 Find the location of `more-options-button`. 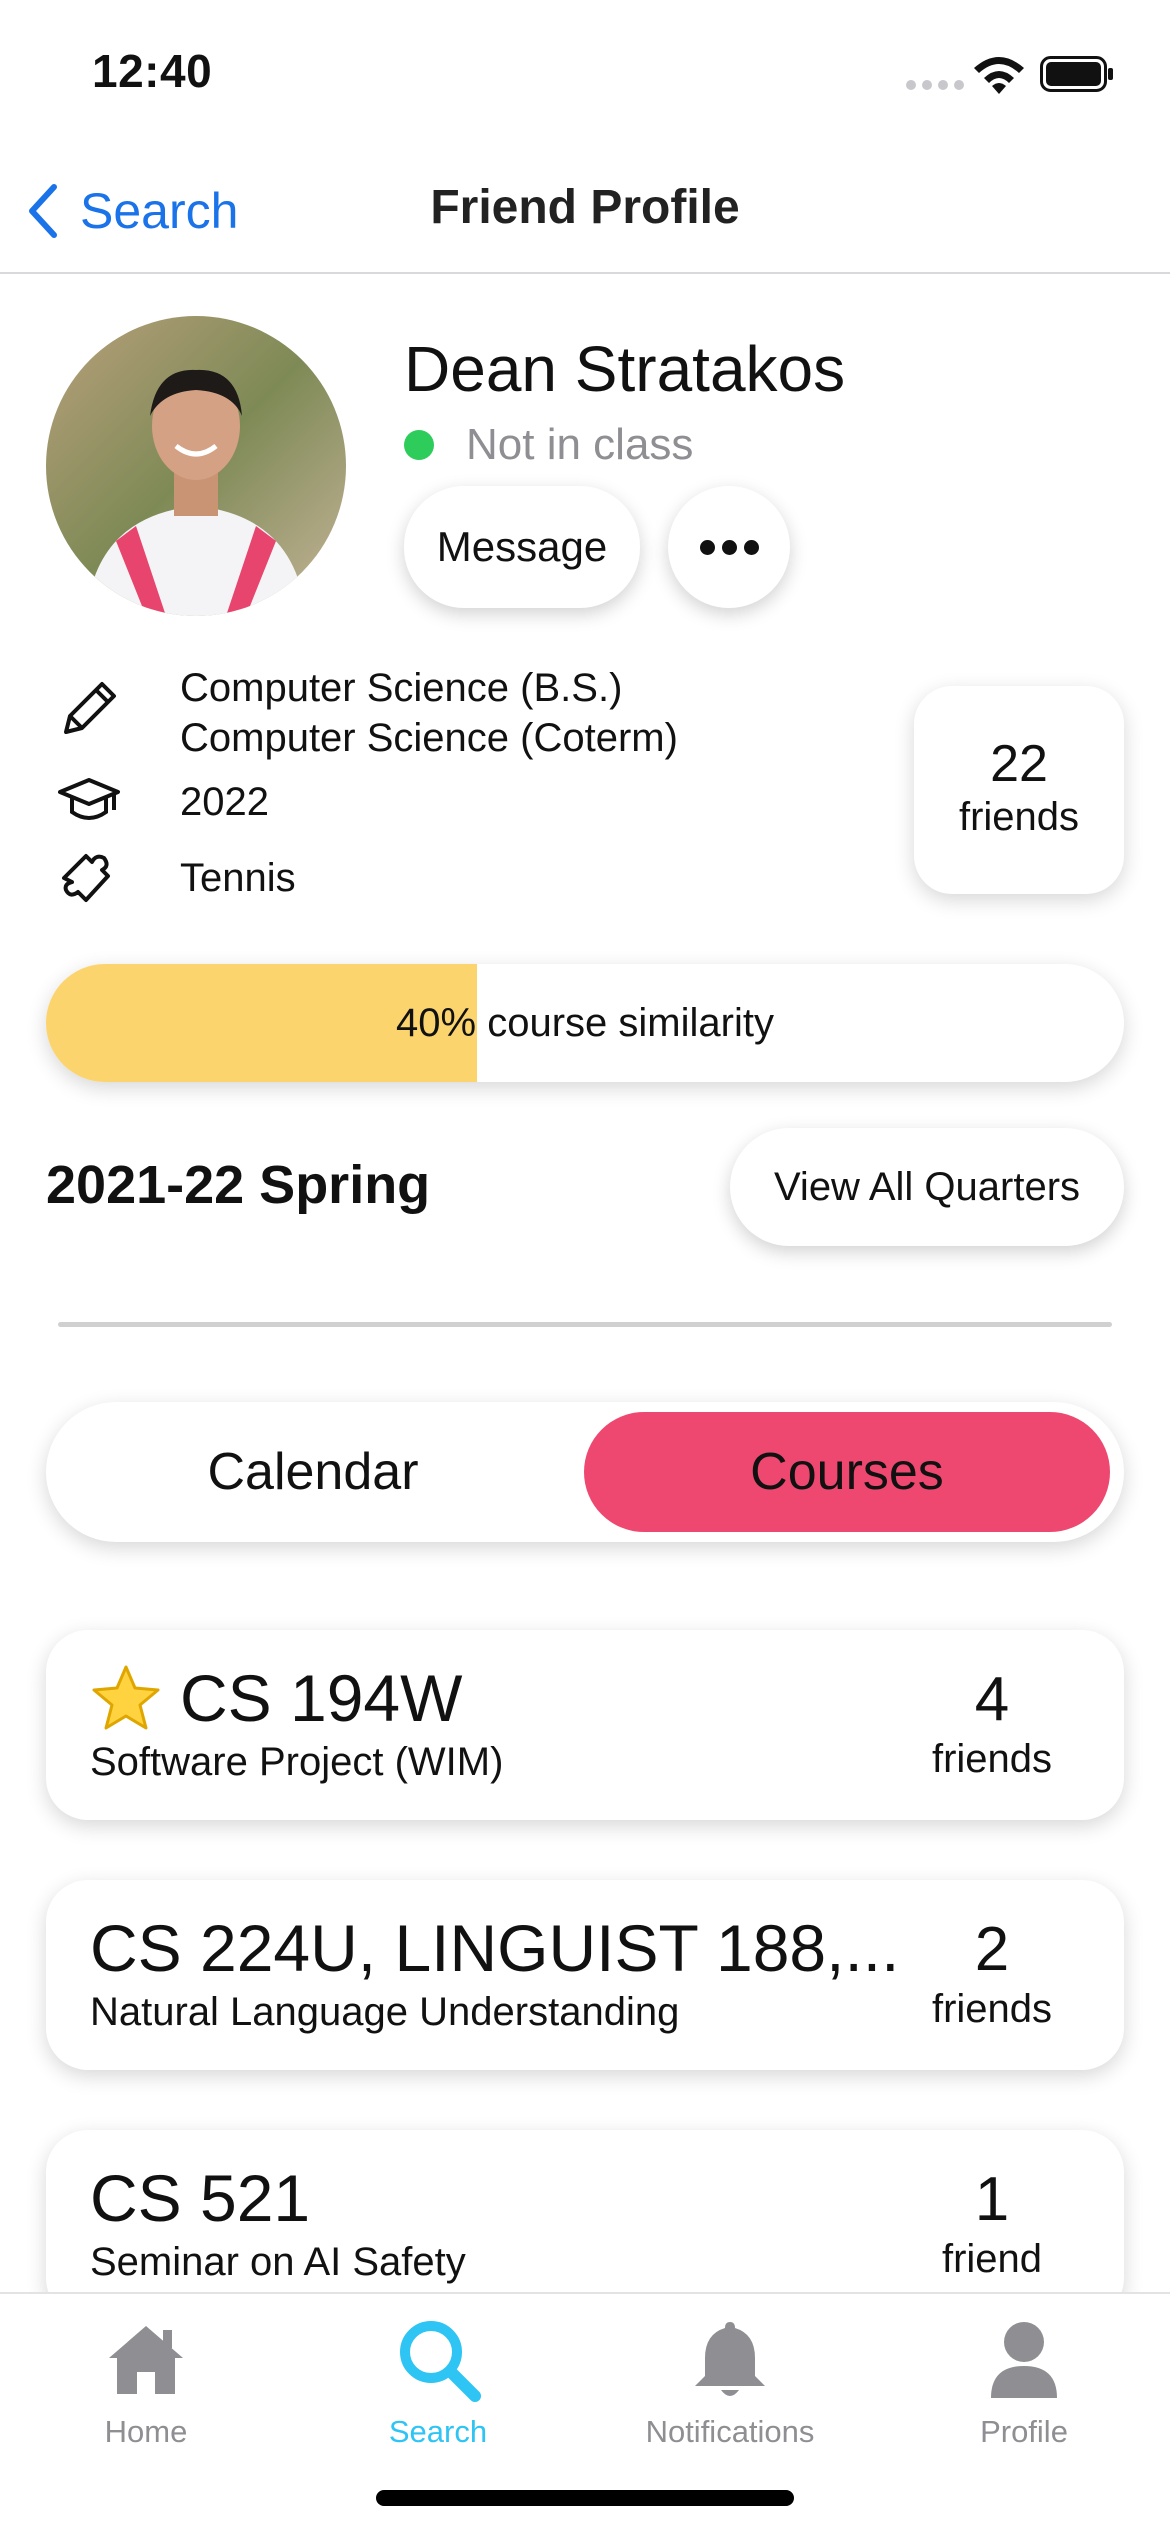

more-options-button is located at coordinates (729, 547).